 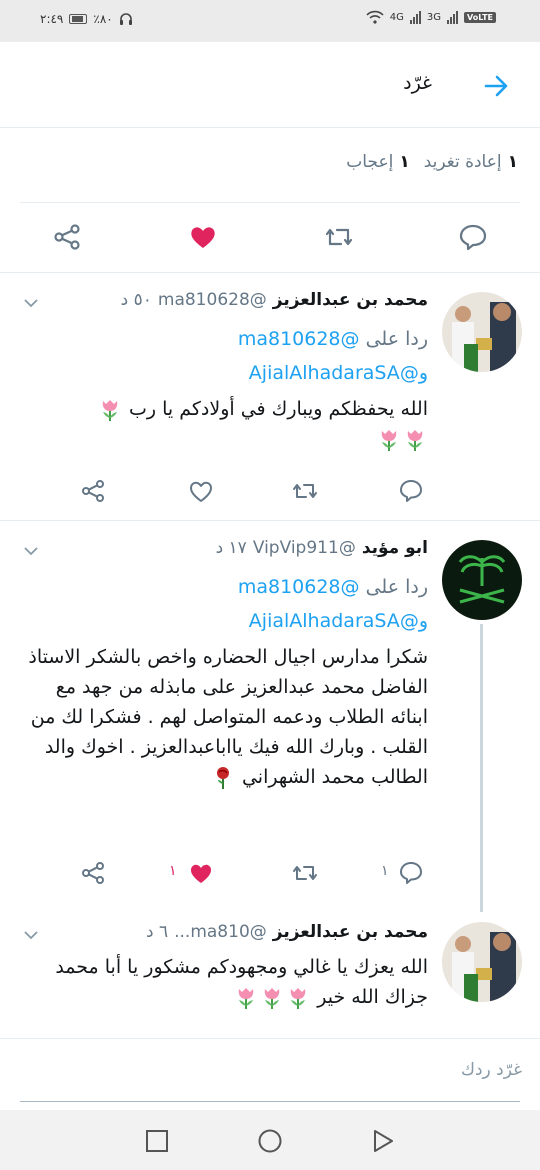 What do you see at coordinates (173, 871) in the screenshot?
I see `like-count: ١` at bounding box center [173, 871].